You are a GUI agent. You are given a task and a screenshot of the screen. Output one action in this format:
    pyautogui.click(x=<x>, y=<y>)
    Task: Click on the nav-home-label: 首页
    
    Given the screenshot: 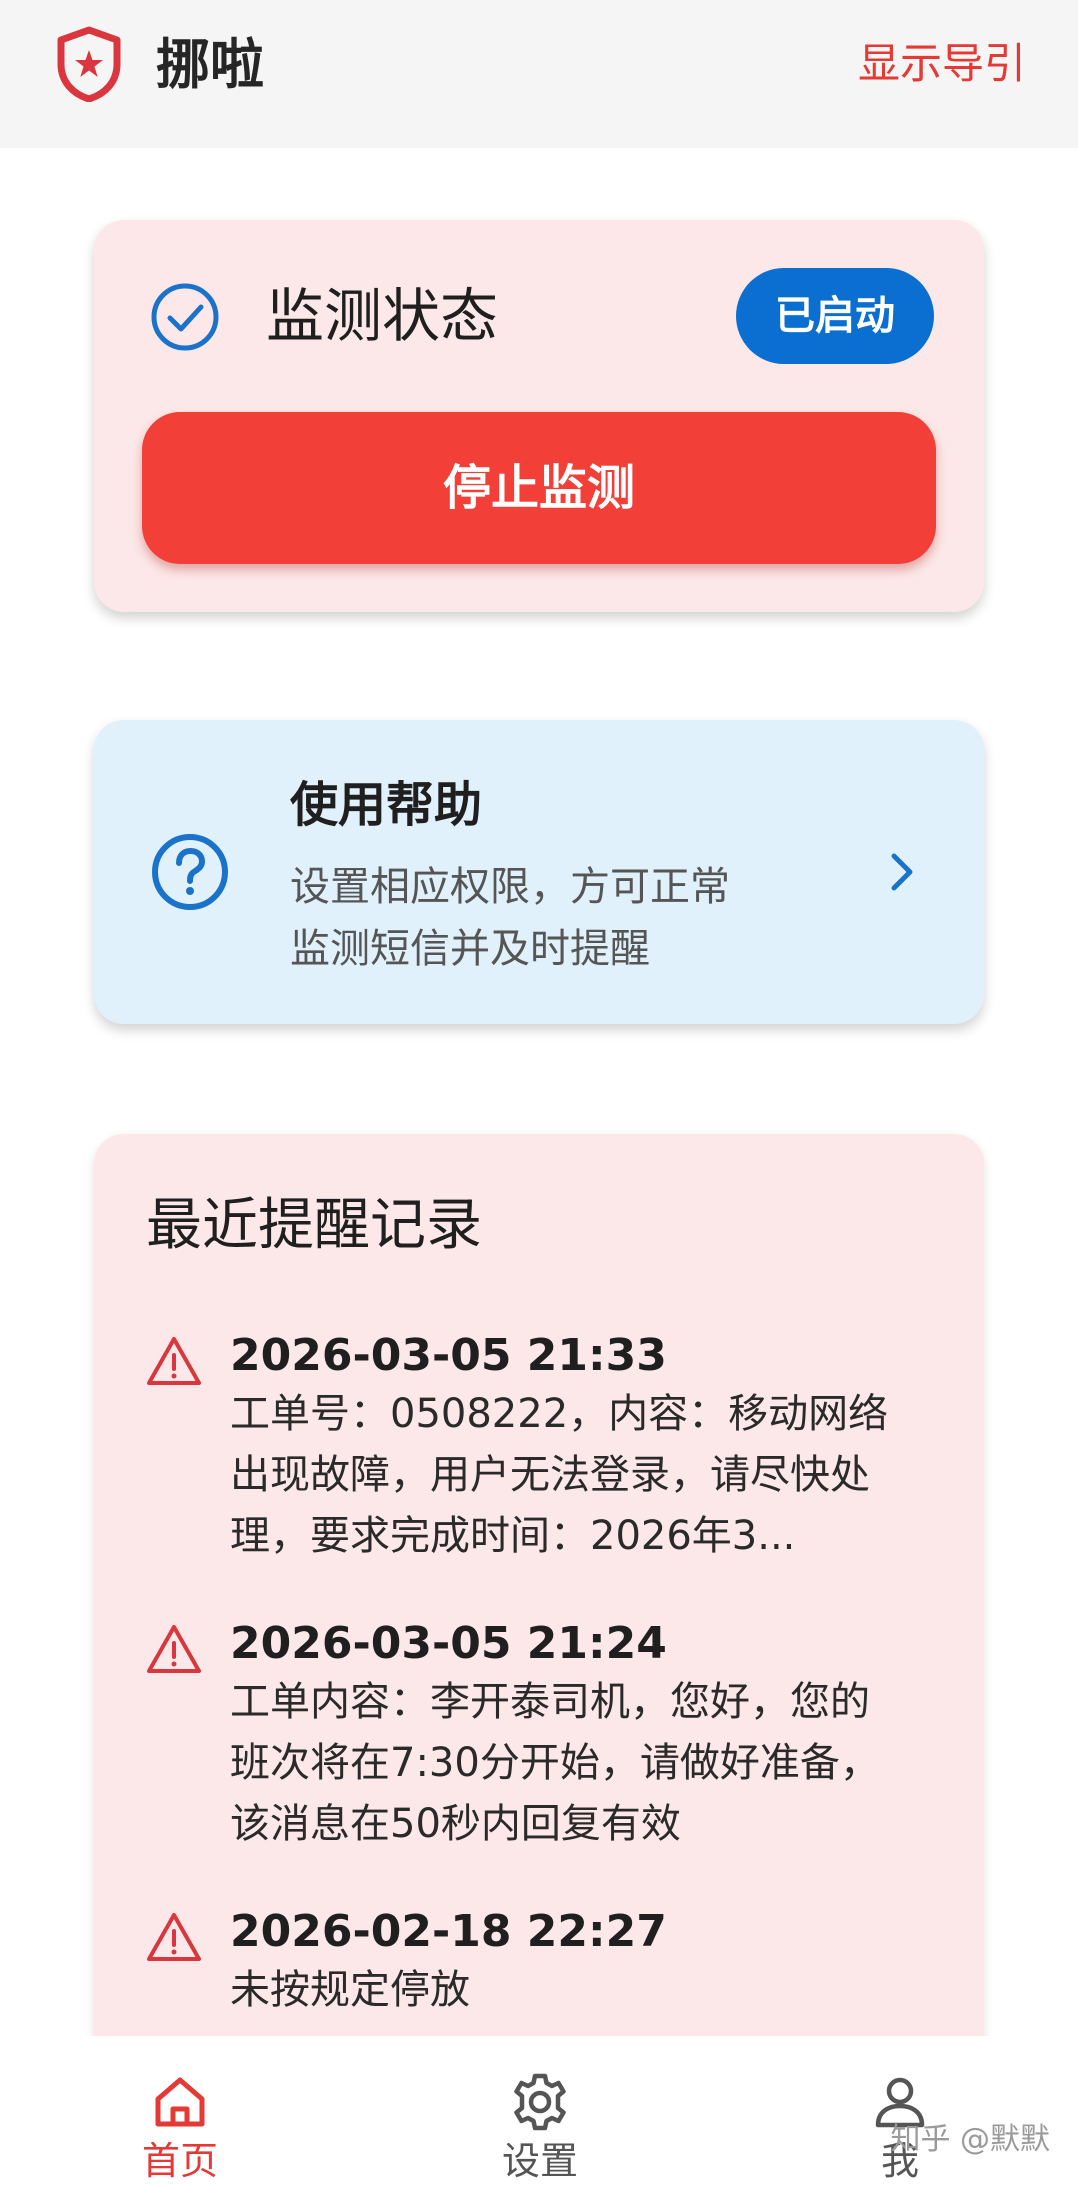 What is the action you would take?
    pyautogui.click(x=179, y=2161)
    